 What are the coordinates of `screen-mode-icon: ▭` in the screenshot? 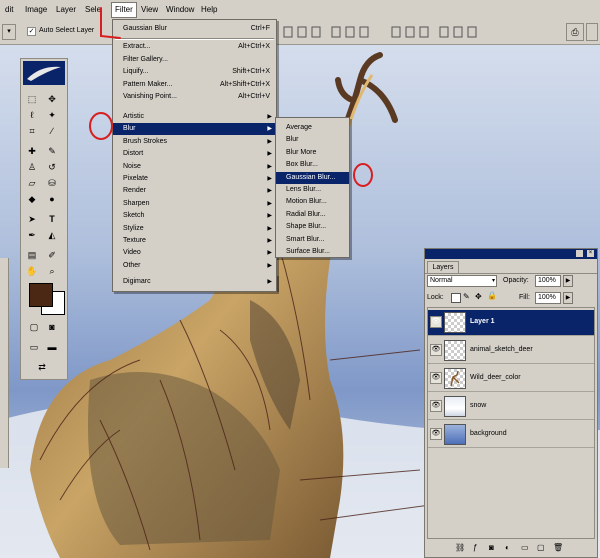 It's located at (34, 347).